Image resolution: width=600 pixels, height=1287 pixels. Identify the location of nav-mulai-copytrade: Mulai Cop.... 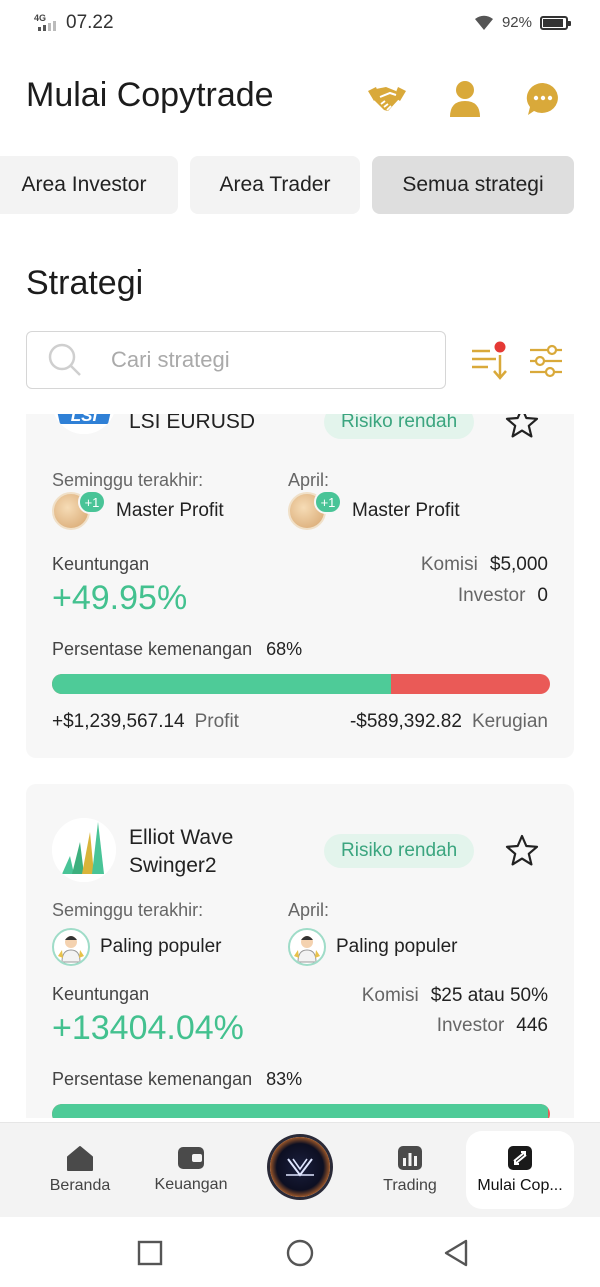
(520, 1170).